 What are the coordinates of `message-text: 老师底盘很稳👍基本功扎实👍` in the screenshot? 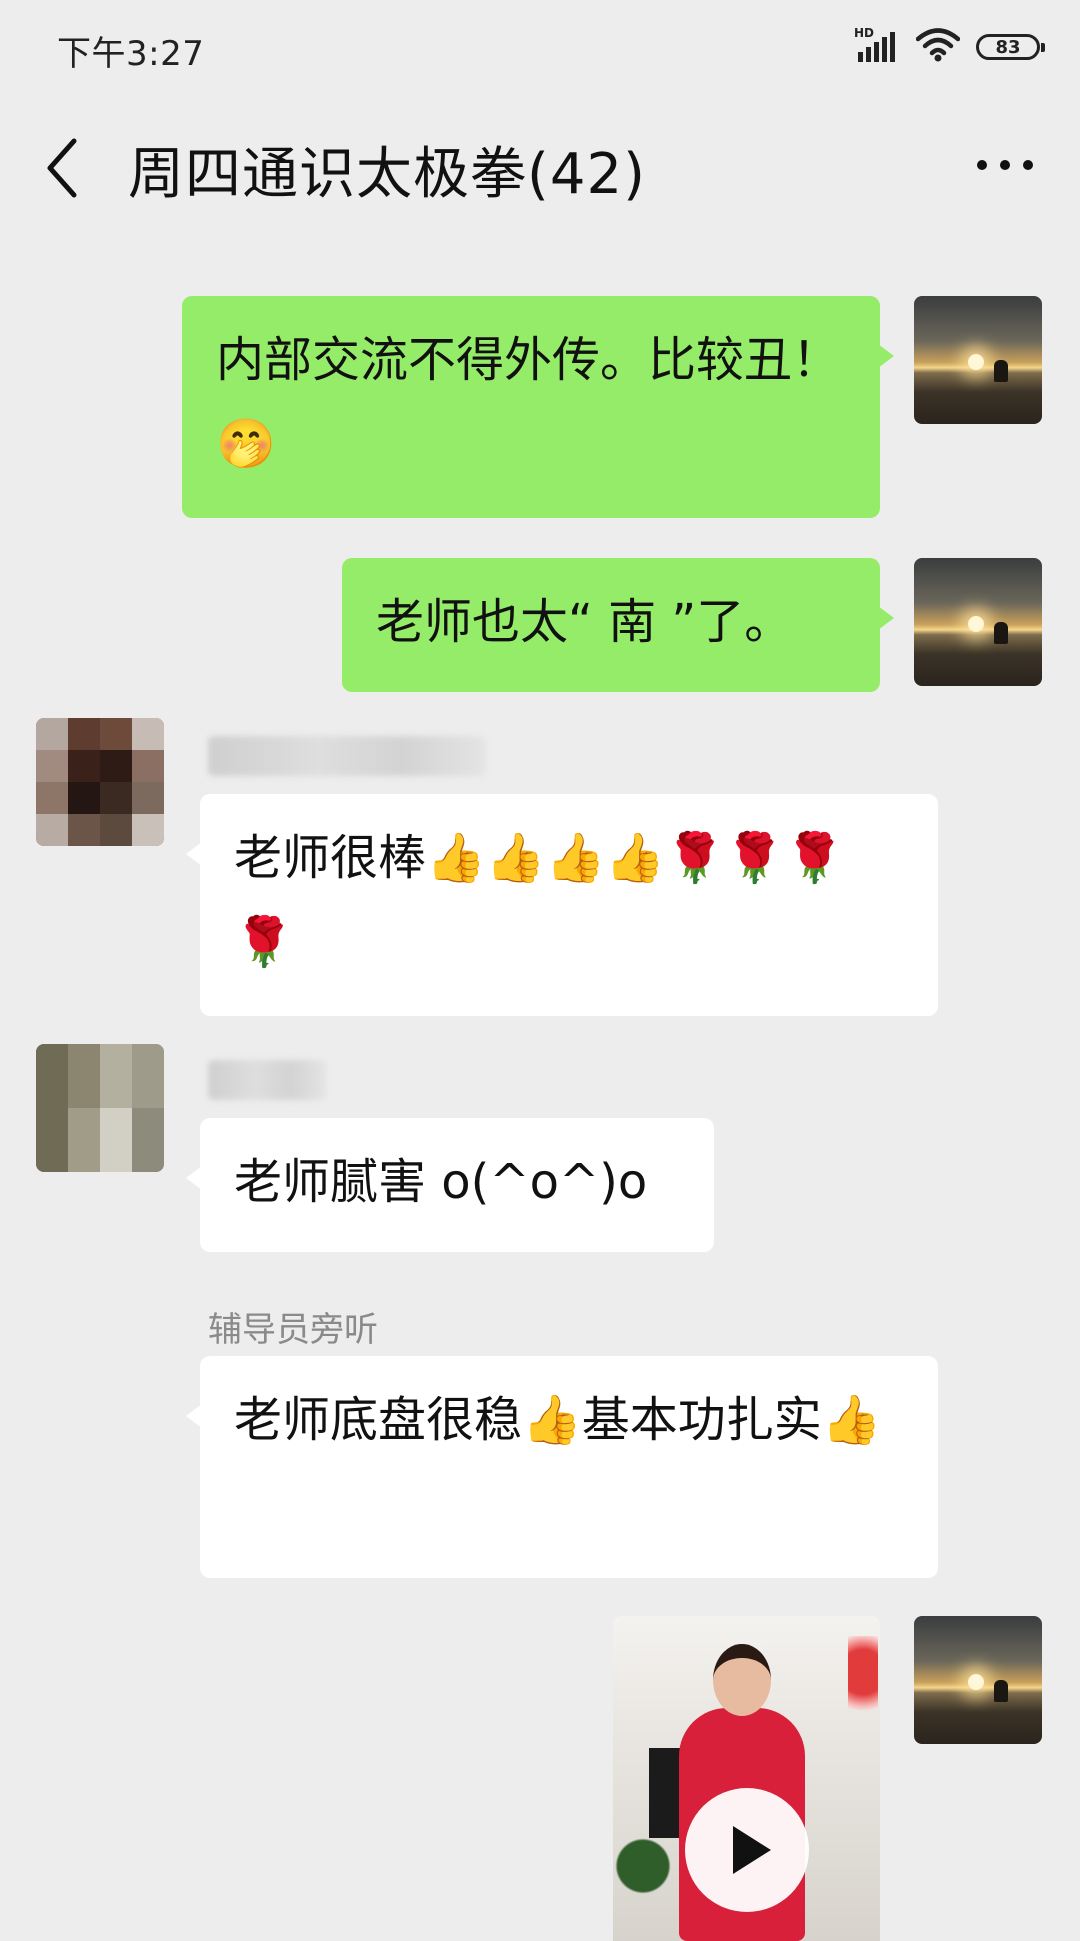 It's located at (558, 1420).